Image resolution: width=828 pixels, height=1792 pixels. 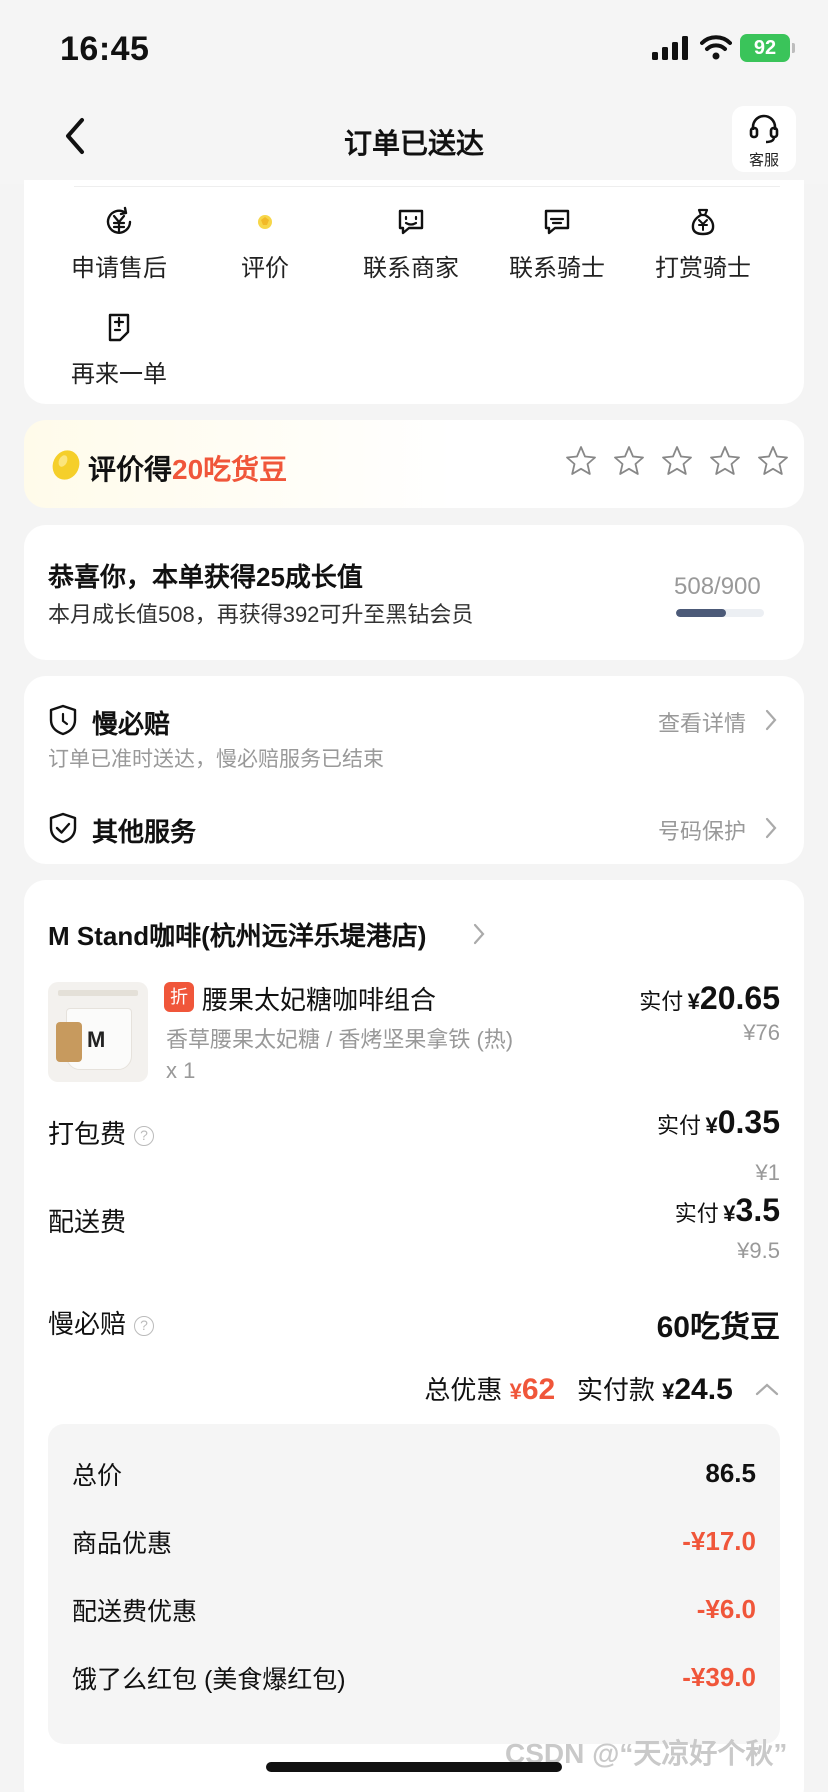 I want to click on growth-progress-bar, so click(x=720, y=613).